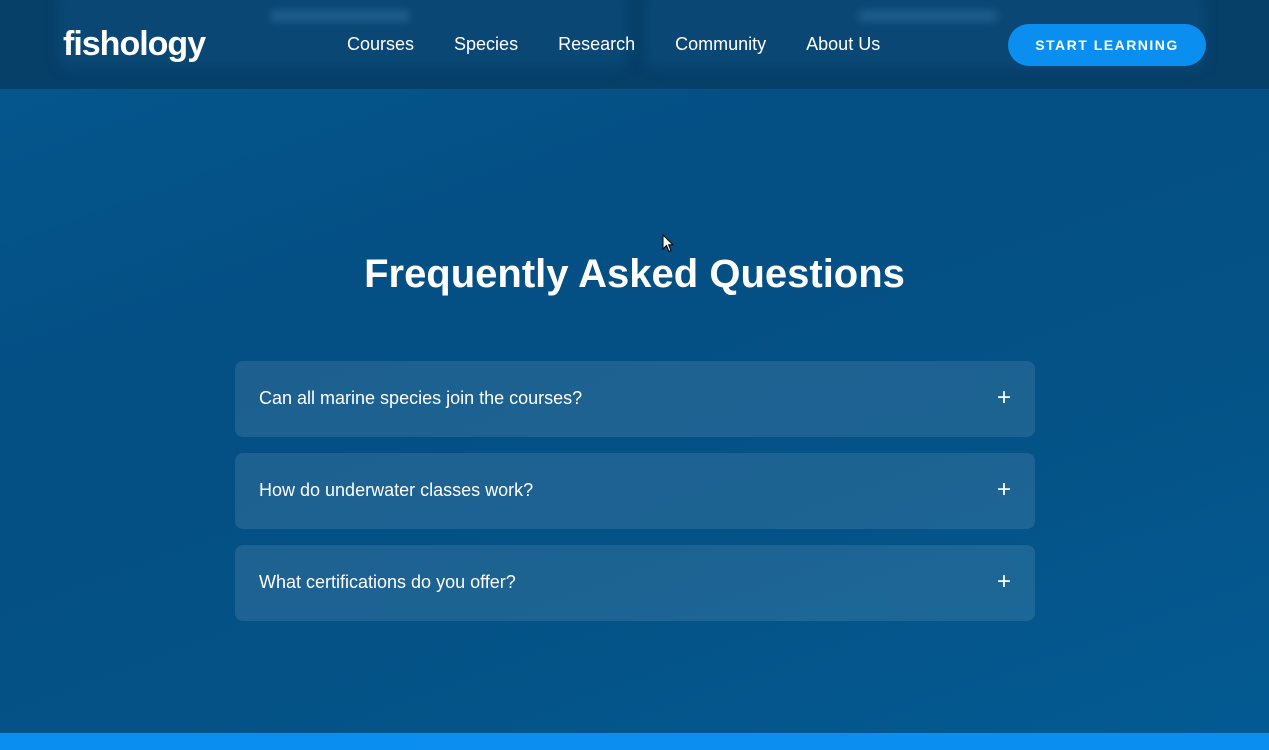 Image resolution: width=1269 pixels, height=750 pixels. I want to click on nav-item-species: Species, so click(486, 44).